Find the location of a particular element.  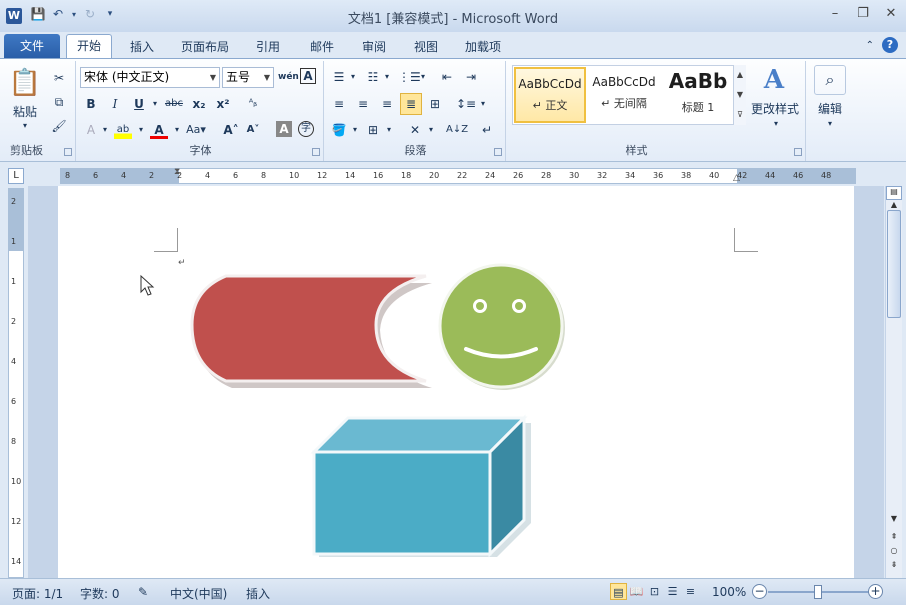

right-indent-marker-icon: △ is located at coordinates (737, 178).